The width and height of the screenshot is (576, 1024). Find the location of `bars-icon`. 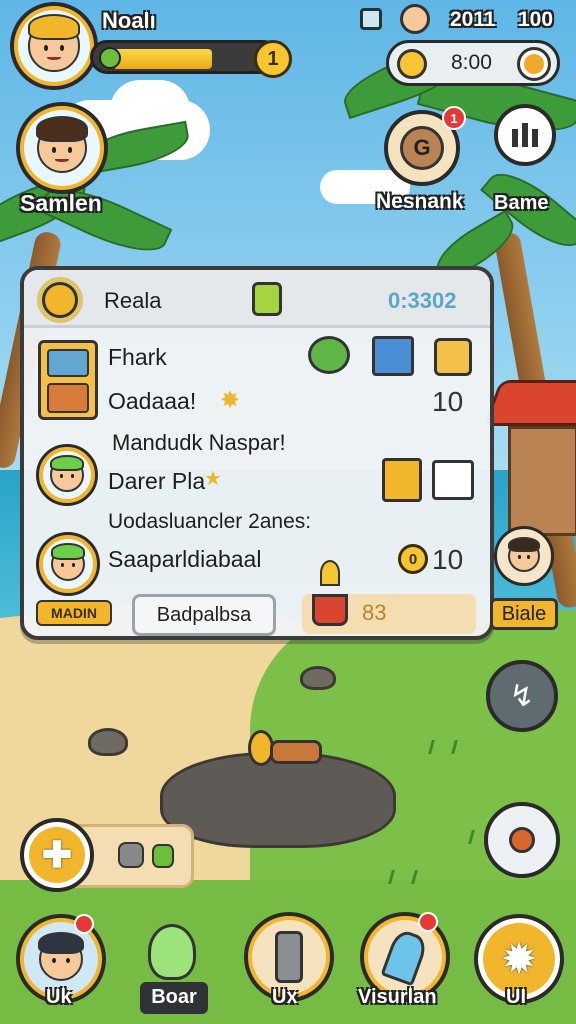

bars-icon is located at coordinates (525, 135).